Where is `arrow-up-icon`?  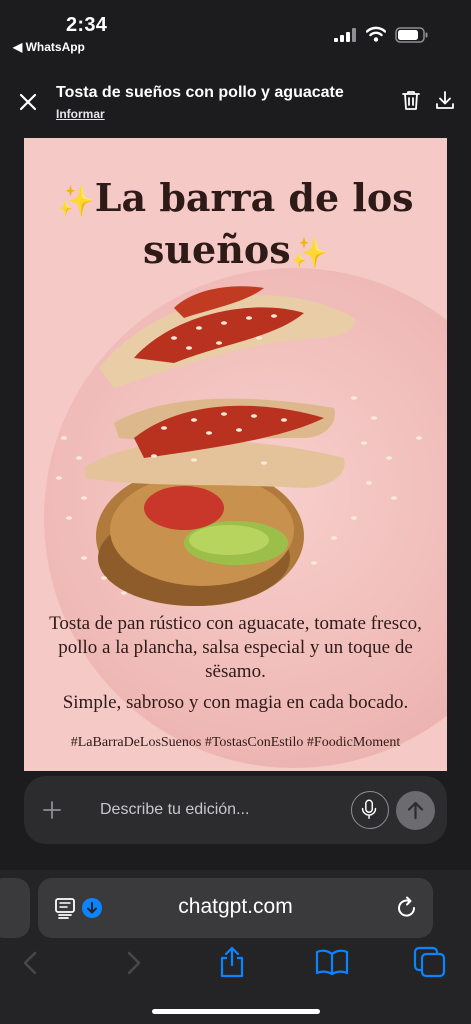
arrow-up-icon is located at coordinates (415, 810).